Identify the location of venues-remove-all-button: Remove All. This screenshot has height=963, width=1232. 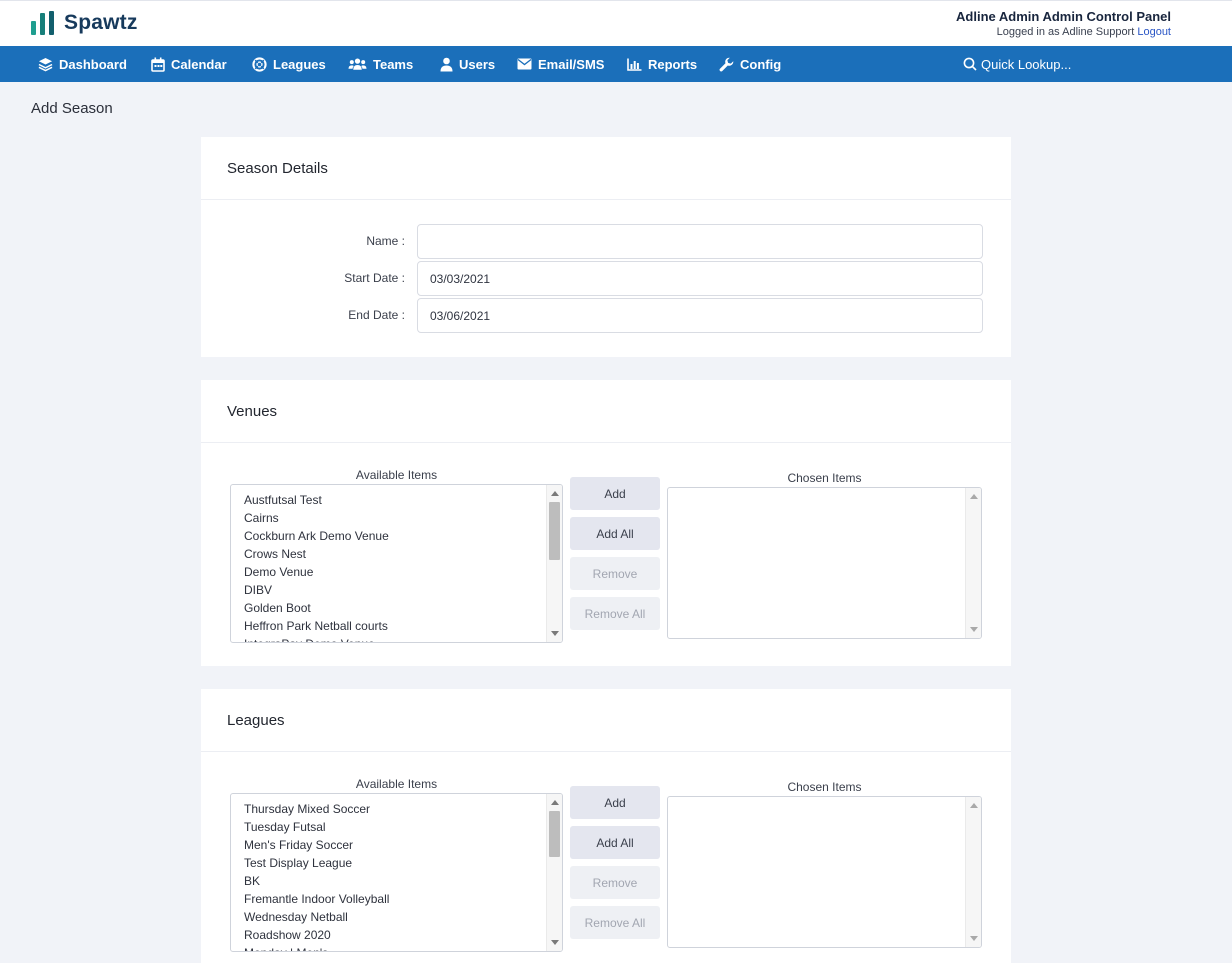
(615, 613).